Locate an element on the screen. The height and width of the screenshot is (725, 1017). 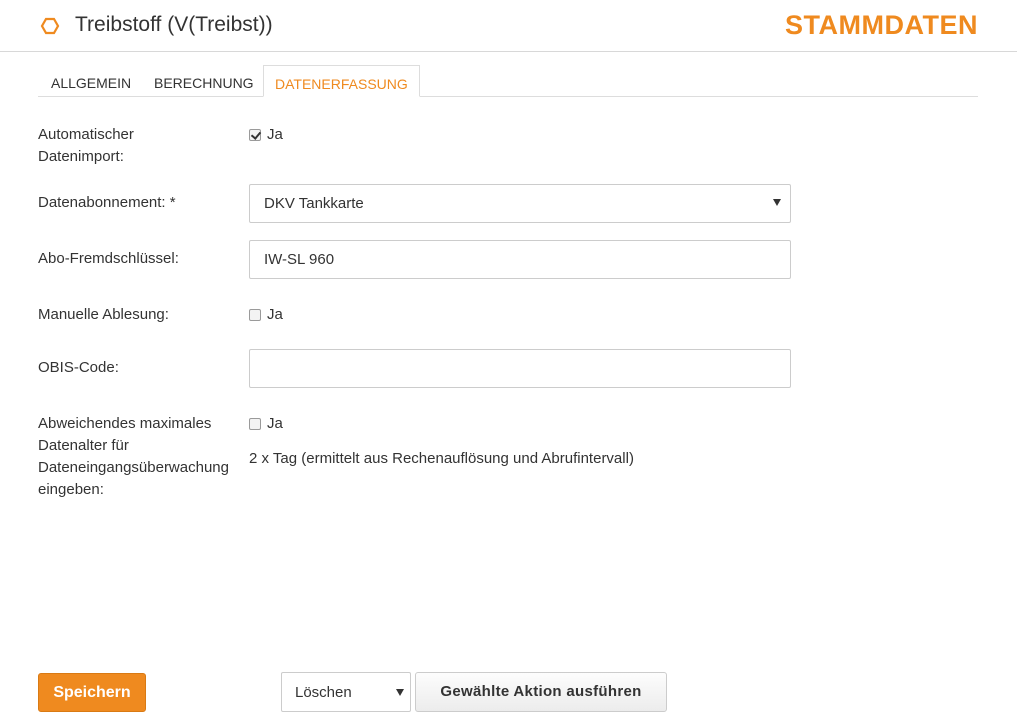
section-title: STAMMDATEN is located at coordinates (881, 25).